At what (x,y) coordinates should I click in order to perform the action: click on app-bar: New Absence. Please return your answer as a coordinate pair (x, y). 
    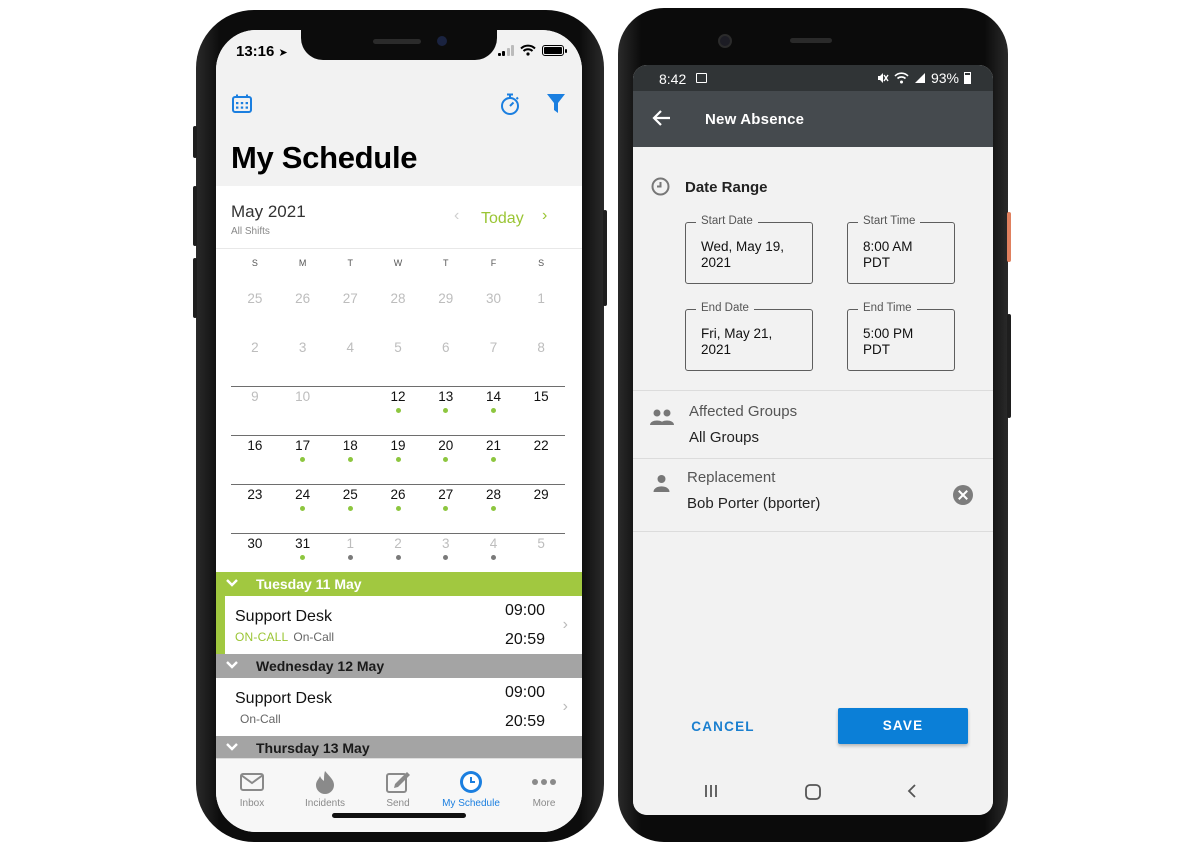
    Looking at the image, I should click on (813, 119).